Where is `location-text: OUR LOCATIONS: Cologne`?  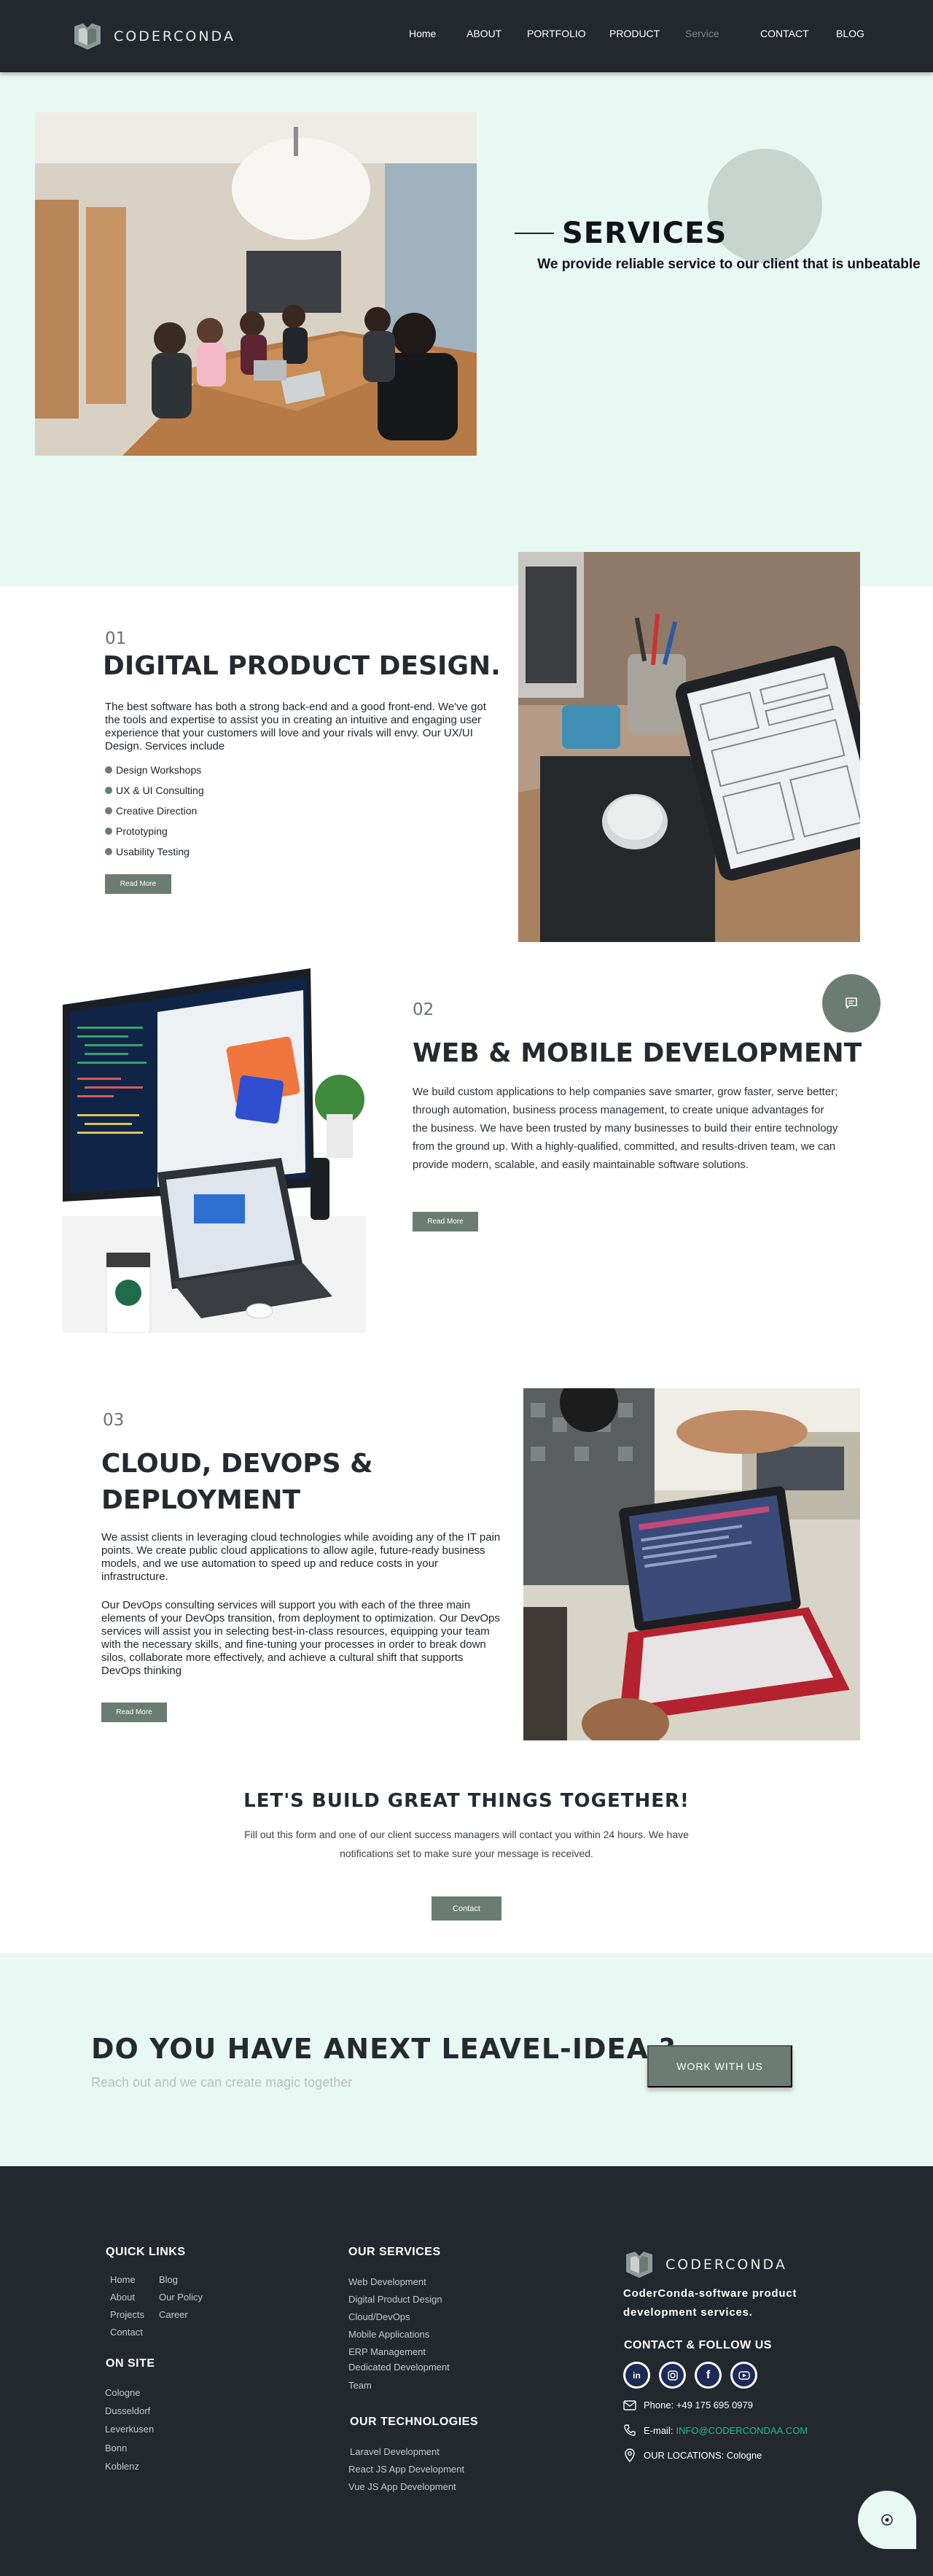 location-text: OUR LOCATIONS: Cologne is located at coordinates (703, 2455).